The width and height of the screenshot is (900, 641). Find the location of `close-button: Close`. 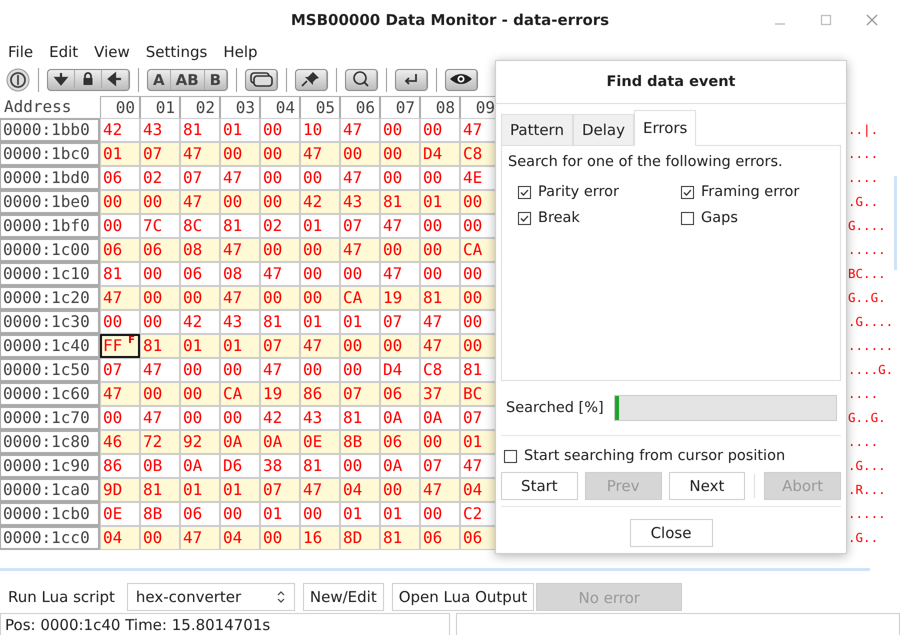

close-button: Close is located at coordinates (671, 533).